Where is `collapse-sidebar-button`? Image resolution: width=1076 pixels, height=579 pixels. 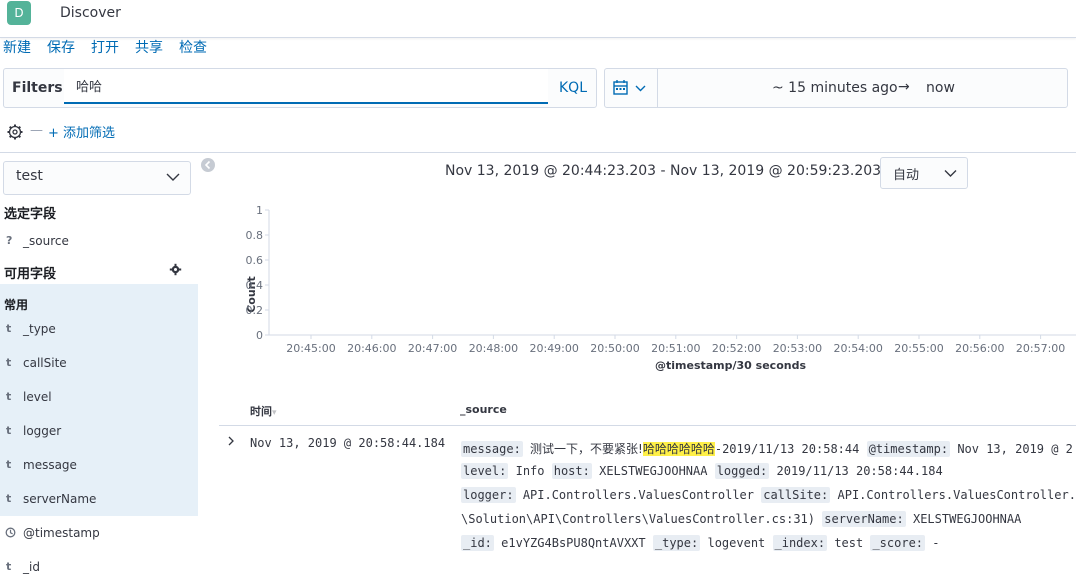
collapse-sidebar-button is located at coordinates (208, 165).